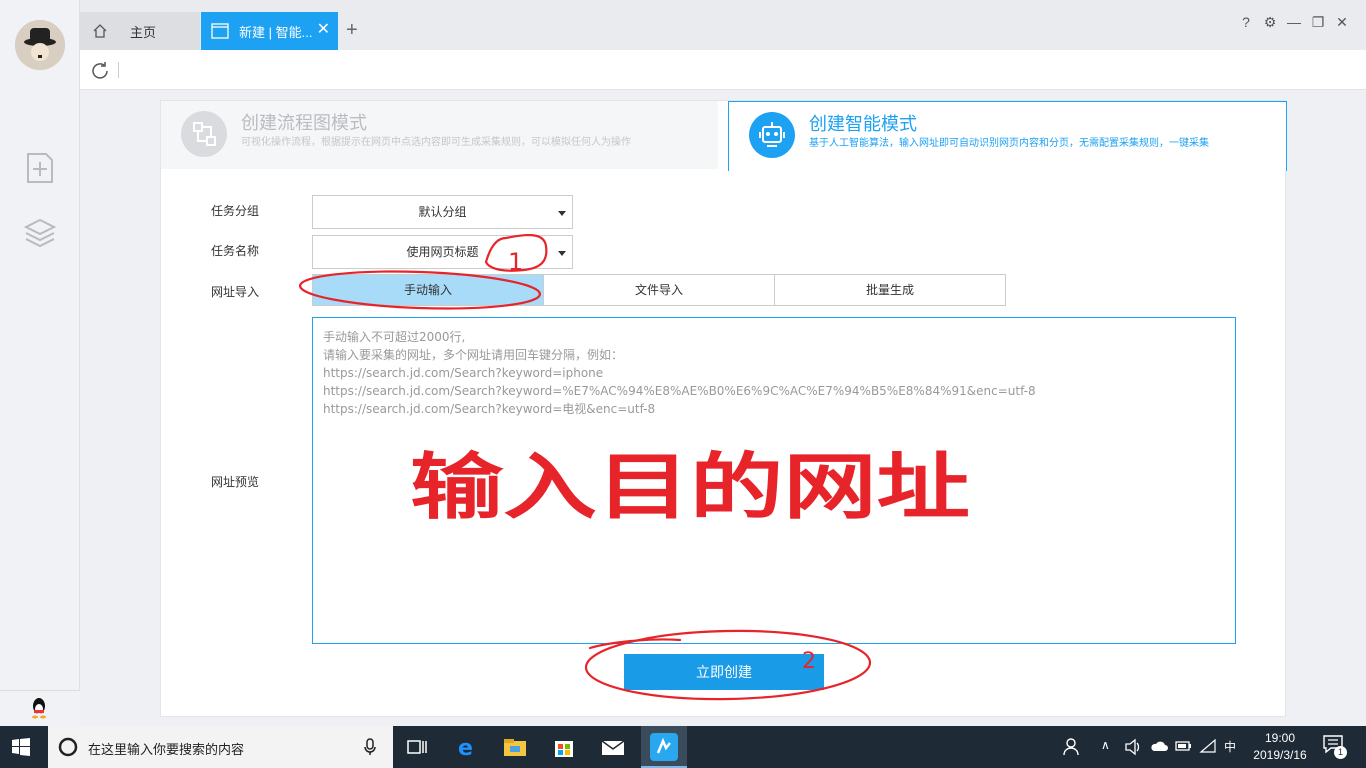 Image resolution: width=1366 pixels, height=768 pixels. What do you see at coordinates (1270, 22) in the screenshot?
I see `gear-icon: ⚙` at bounding box center [1270, 22].